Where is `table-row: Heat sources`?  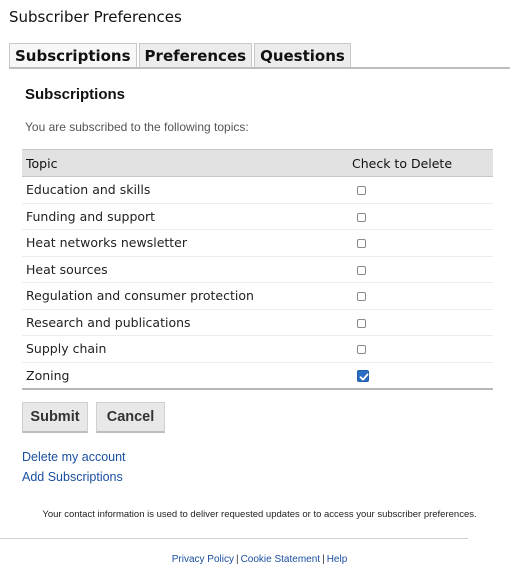
table-row: Heat sources is located at coordinates (257, 269).